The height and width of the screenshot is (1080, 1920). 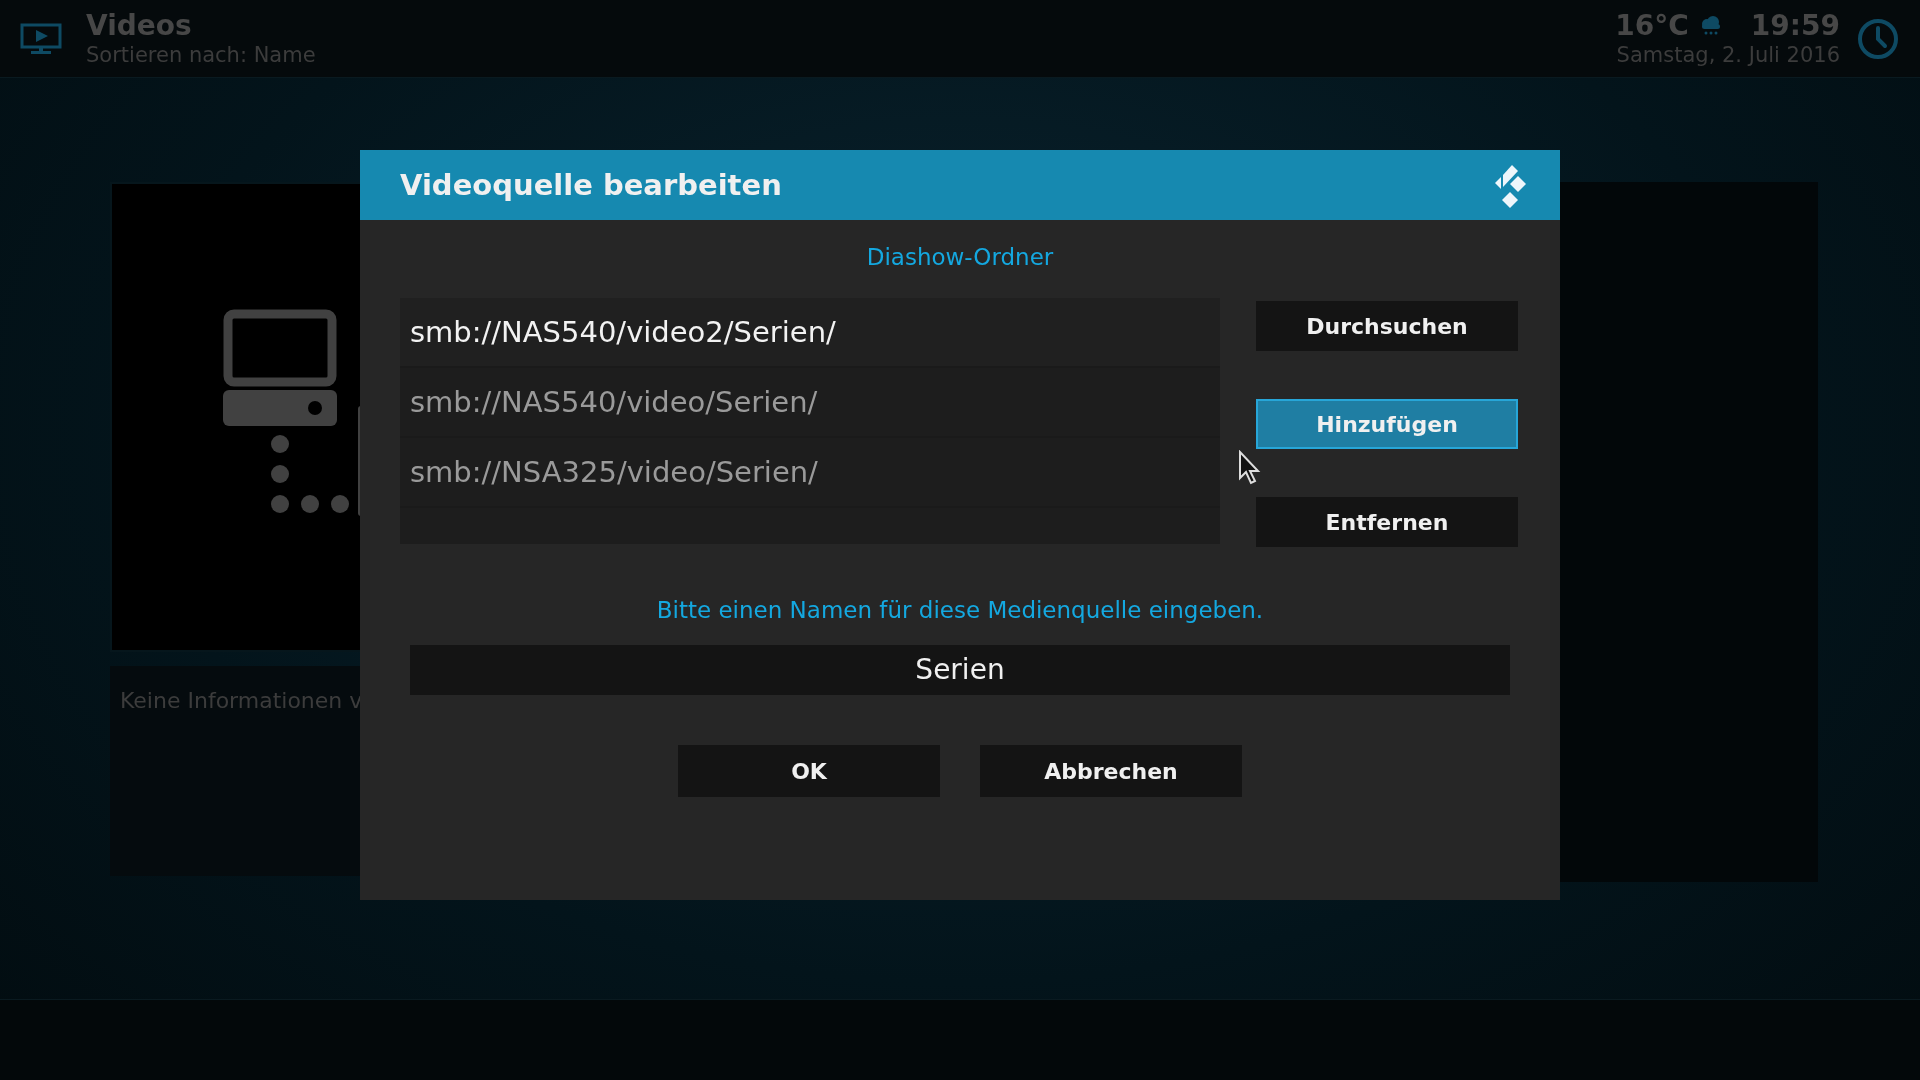 I want to click on page-title: Videos, so click(x=139, y=25).